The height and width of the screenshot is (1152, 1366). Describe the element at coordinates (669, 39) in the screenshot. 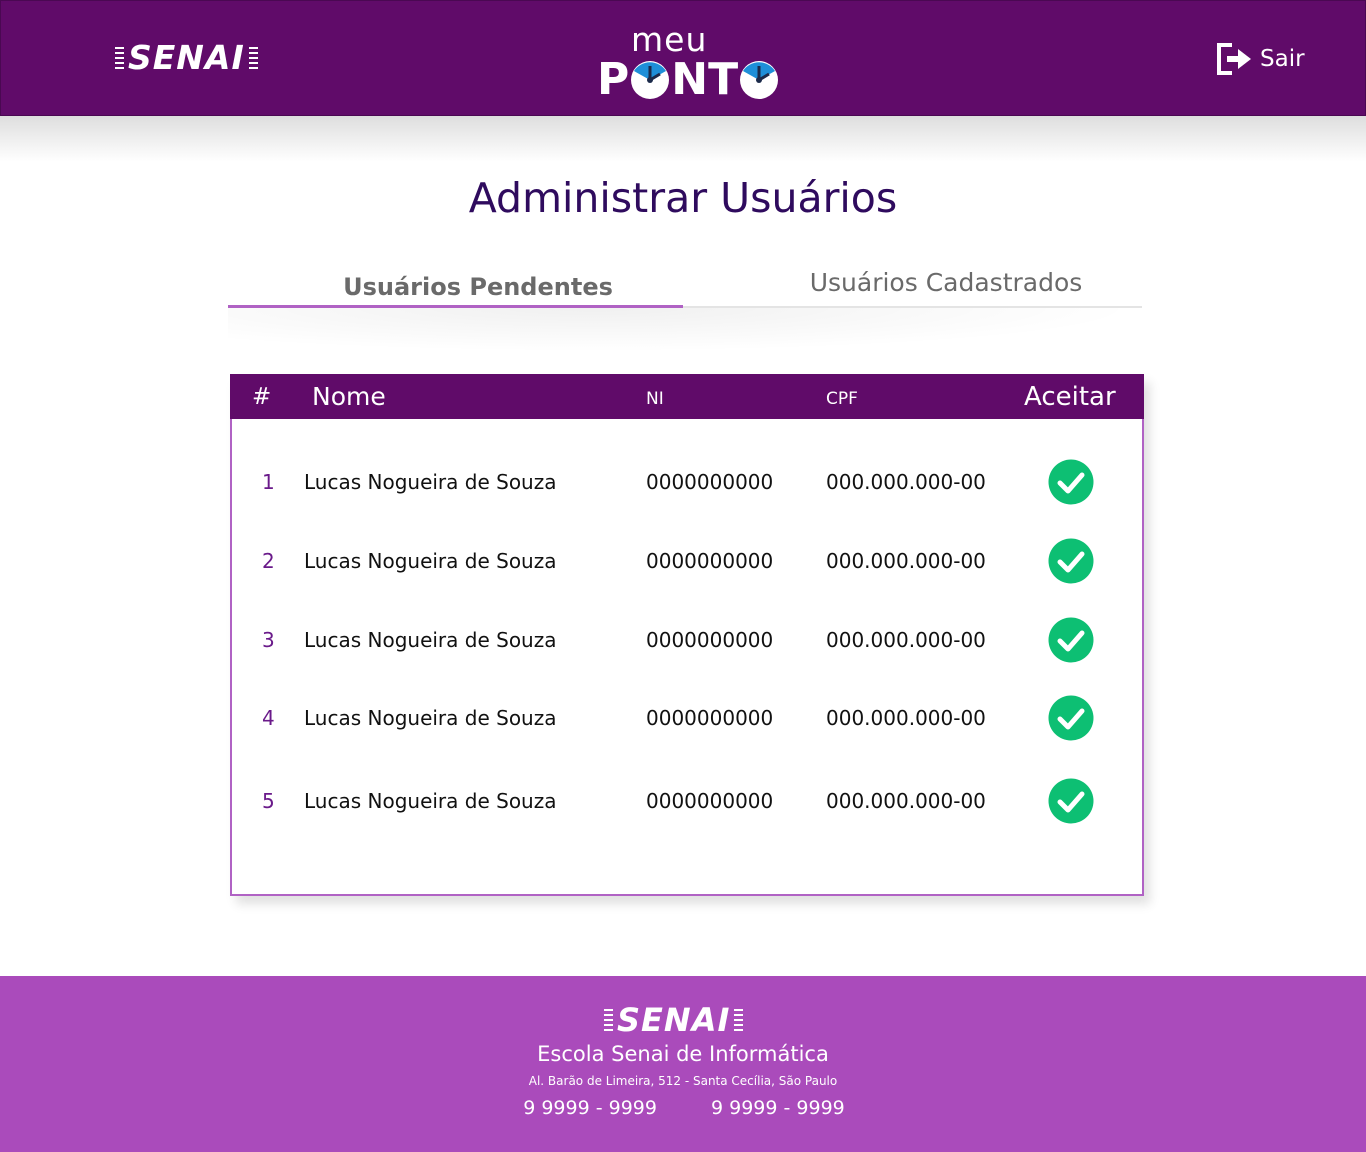

I see `logo-meu-text: meu` at that location.